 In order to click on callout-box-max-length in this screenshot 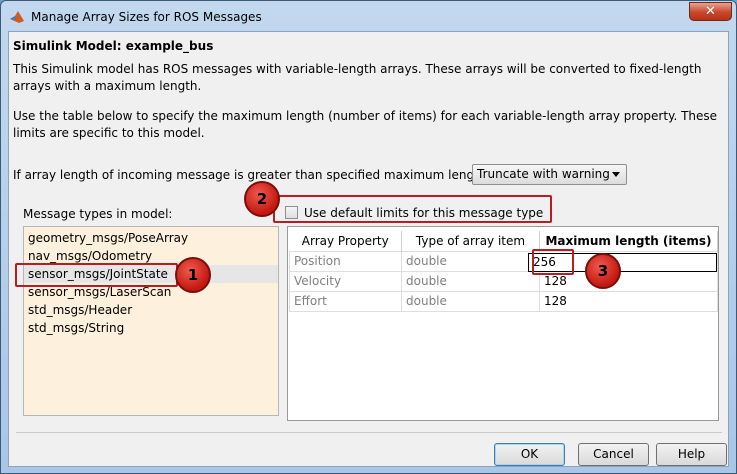, I will do `click(553, 262)`.